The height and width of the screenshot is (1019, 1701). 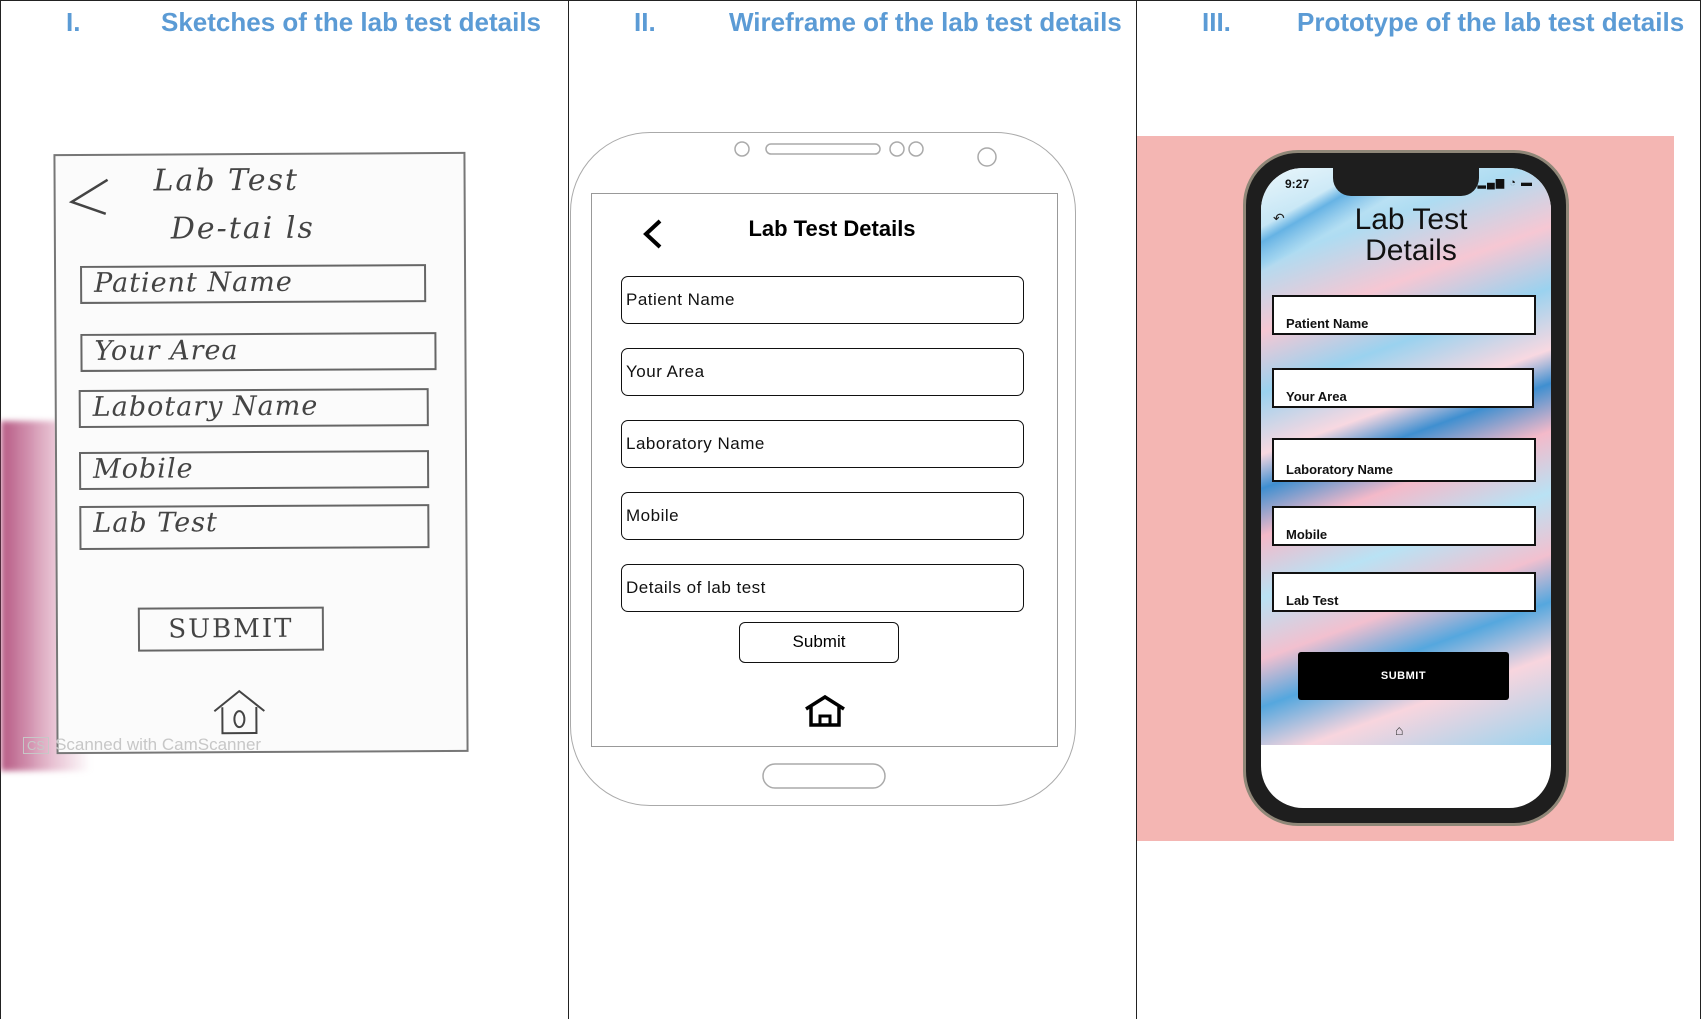 What do you see at coordinates (1491, 22) in the screenshot?
I see `column-heading: Prototype of the lab test details` at bounding box center [1491, 22].